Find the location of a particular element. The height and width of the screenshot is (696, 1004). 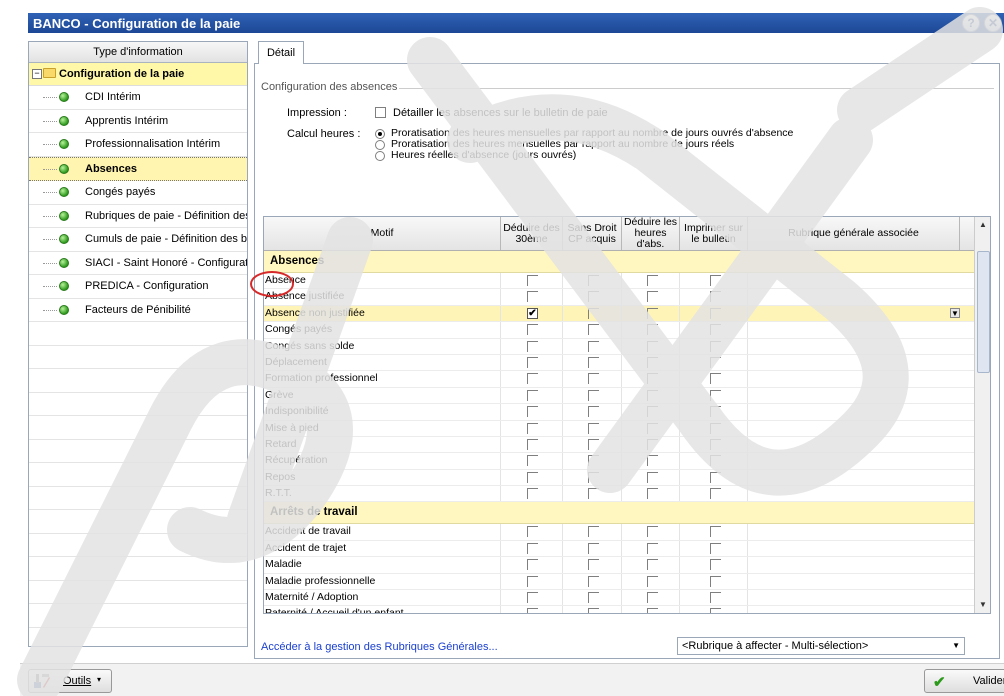

rubrique-dropdown-icon: ▼ is located at coordinates (955, 312).